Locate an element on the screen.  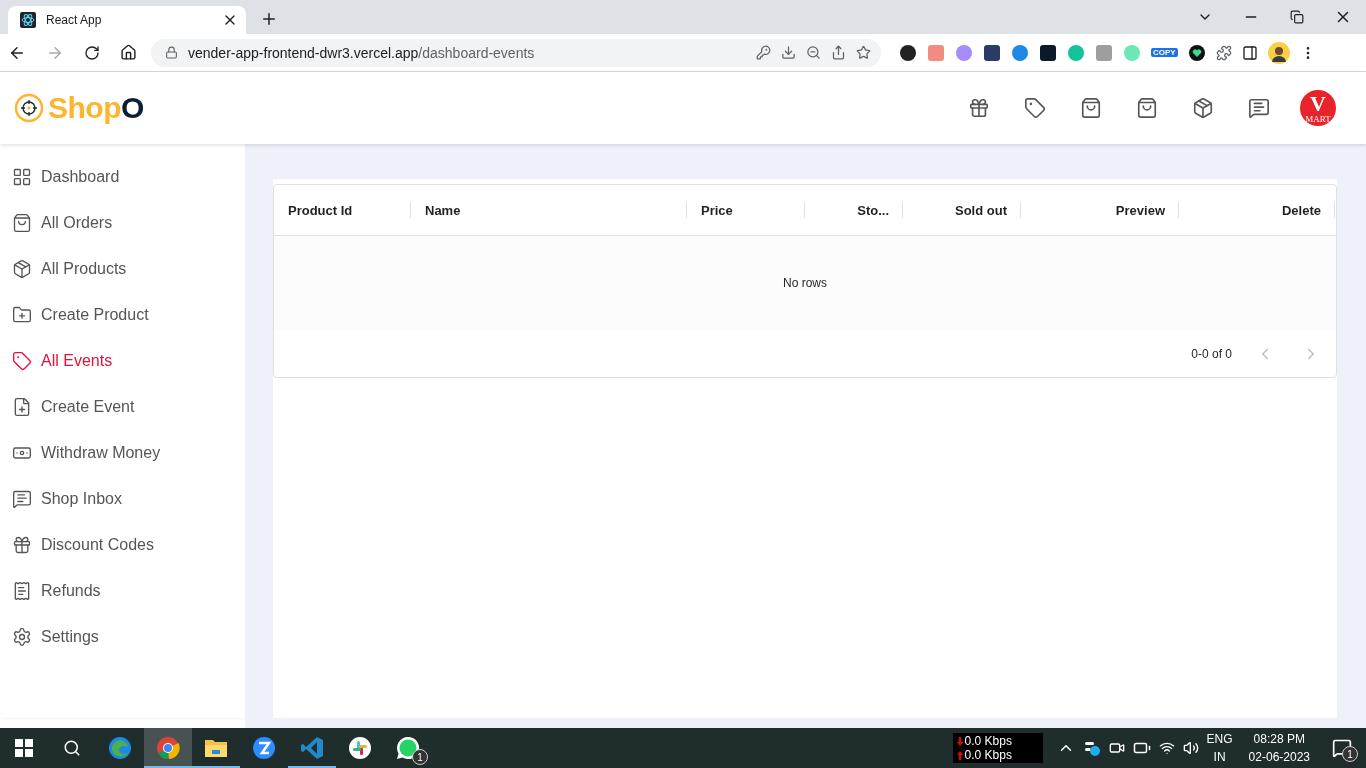
folder-plus-icon is located at coordinates (22, 315).